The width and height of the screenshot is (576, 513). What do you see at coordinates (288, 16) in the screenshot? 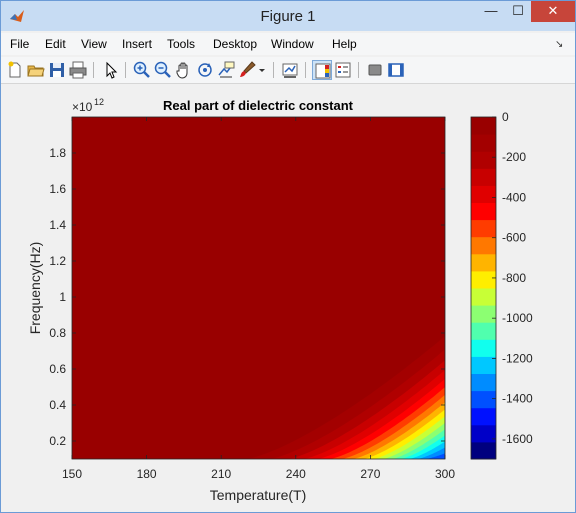
I see `title-bar: Figure 1 — ☐ ✕` at bounding box center [288, 16].